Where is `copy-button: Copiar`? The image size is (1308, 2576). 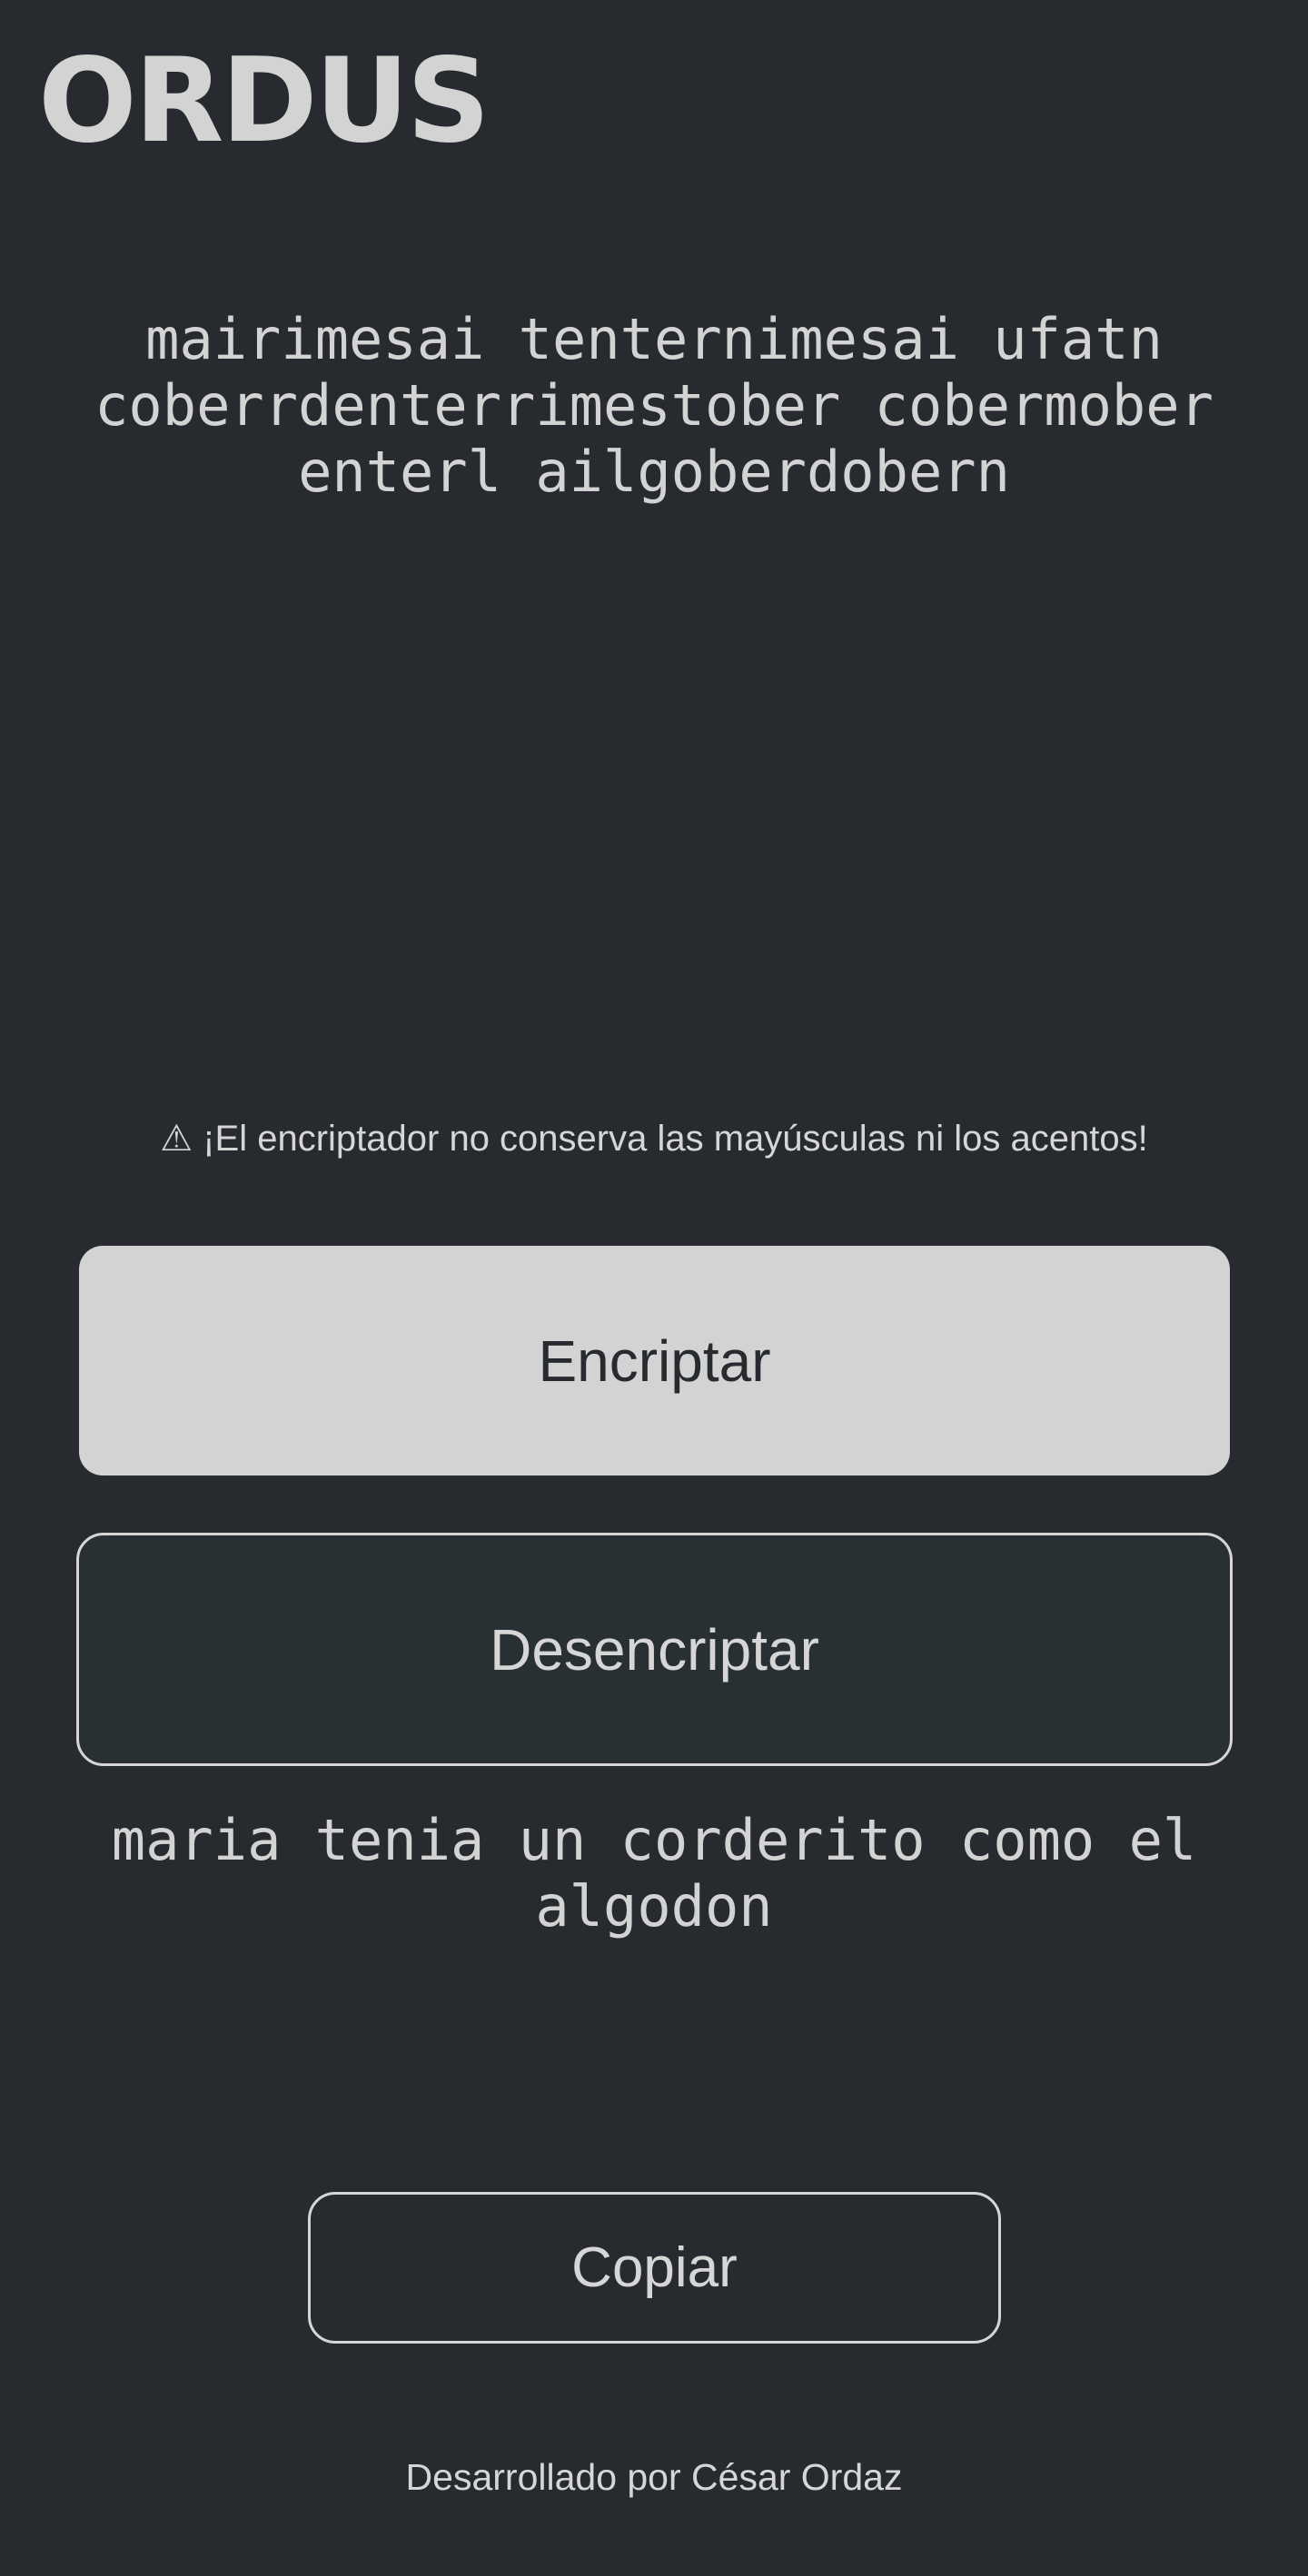 copy-button: Copiar is located at coordinates (654, 2268).